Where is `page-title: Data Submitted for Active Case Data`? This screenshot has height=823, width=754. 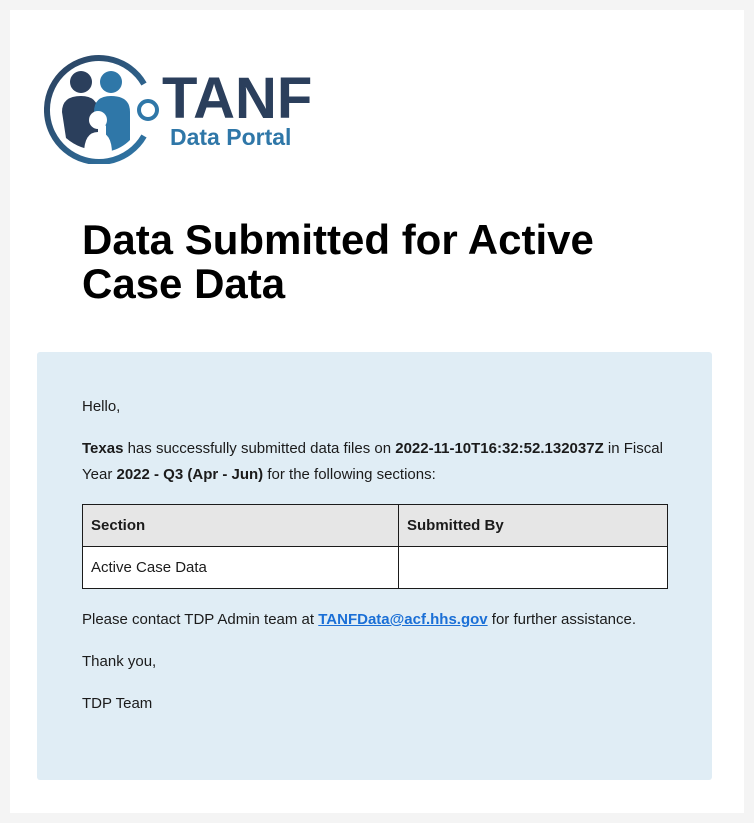 page-title: Data Submitted for Active Case Data is located at coordinates (338, 261).